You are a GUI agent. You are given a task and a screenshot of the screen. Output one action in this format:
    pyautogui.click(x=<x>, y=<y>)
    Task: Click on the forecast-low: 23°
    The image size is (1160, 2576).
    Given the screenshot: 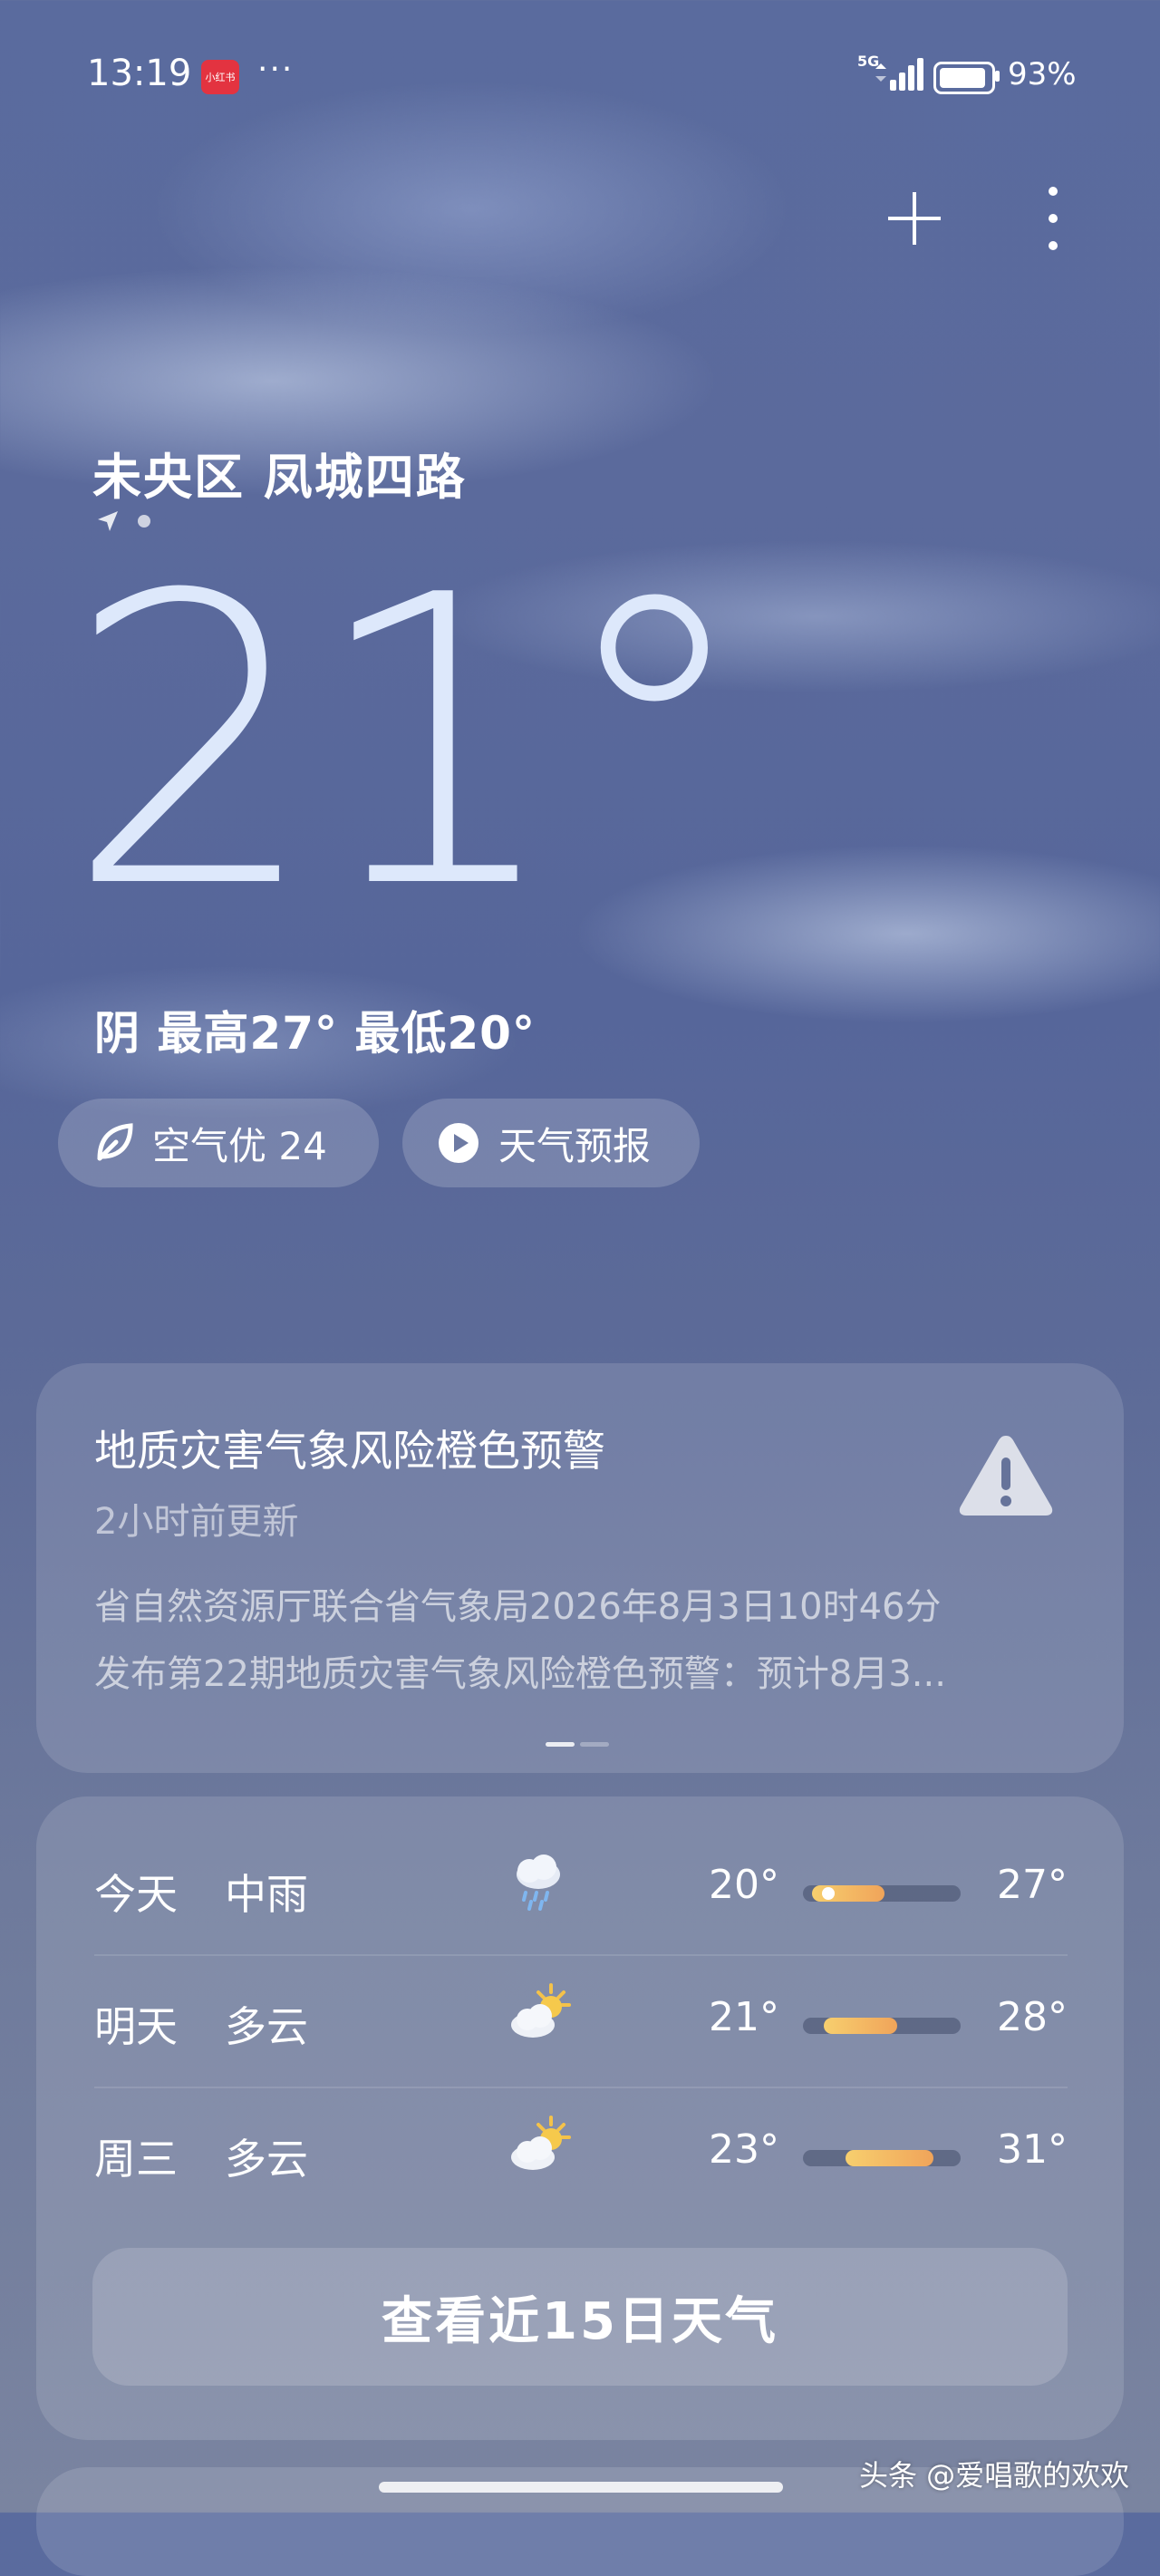 What is the action you would take?
    pyautogui.click(x=744, y=2149)
    